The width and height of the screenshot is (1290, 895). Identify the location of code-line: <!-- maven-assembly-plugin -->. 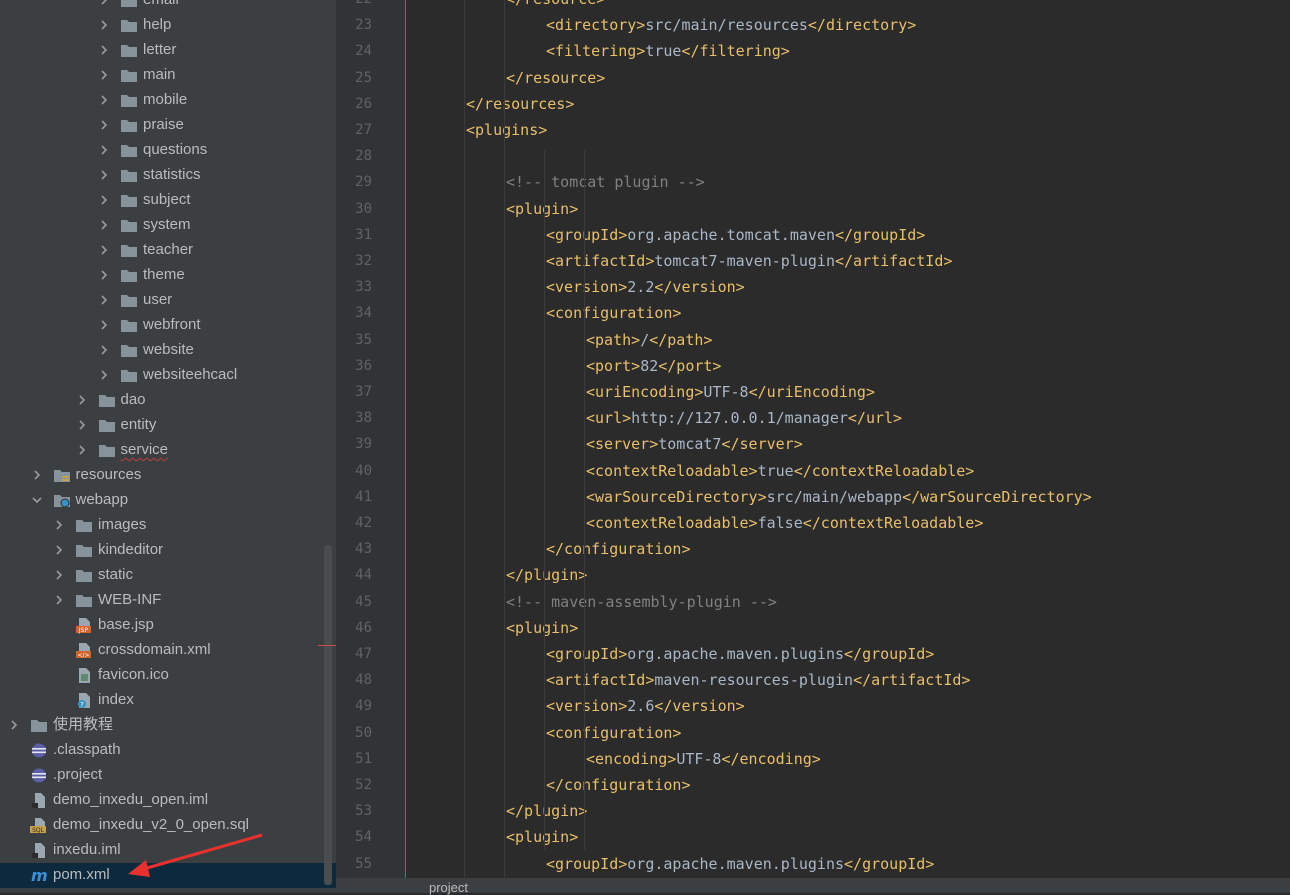
(641, 602).